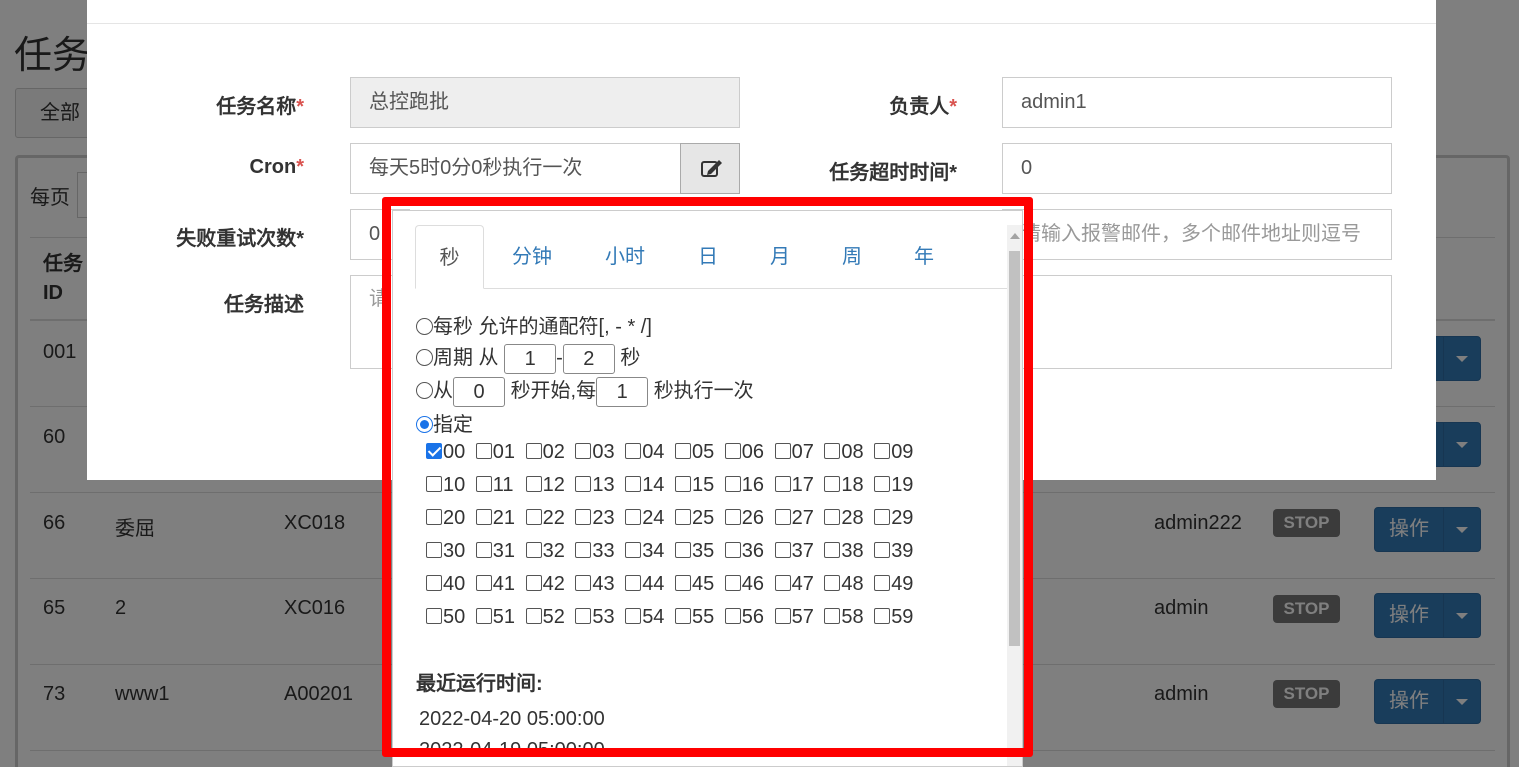  Describe the element at coordinates (264, 305) in the screenshot. I see `description-label: 任务描述` at that location.